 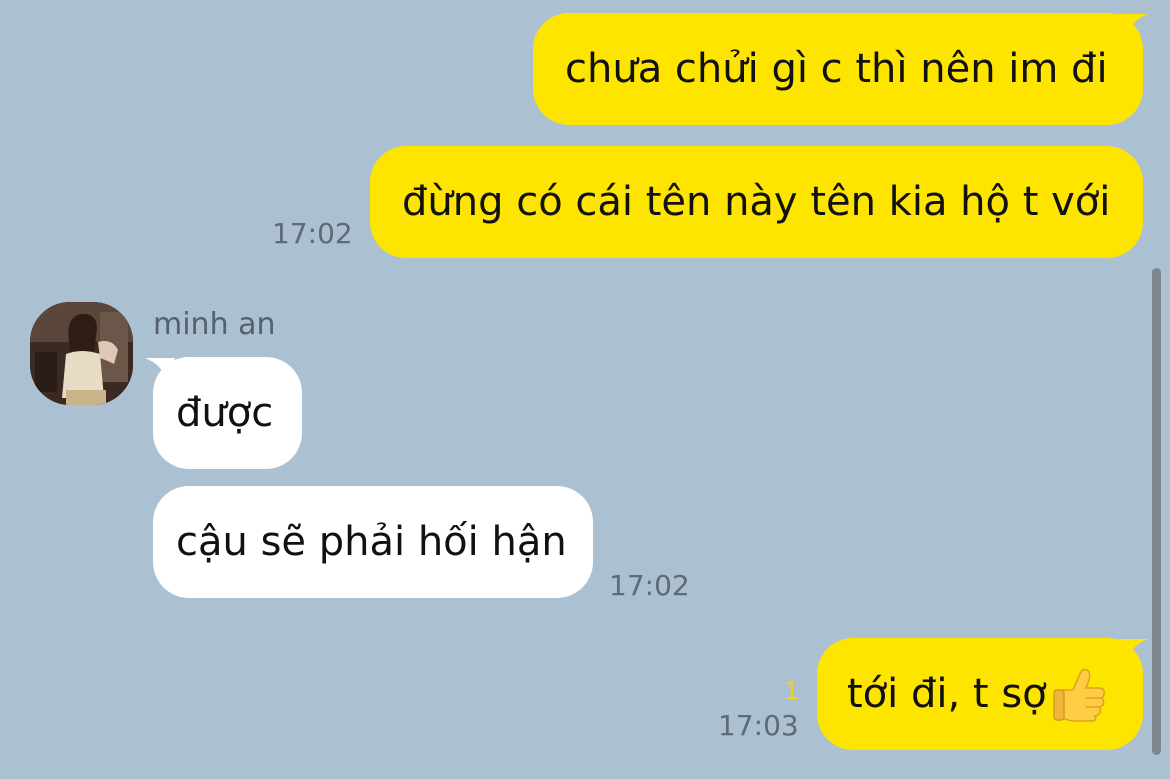 I want to click on outgoing-message-bubble: đừng có cái tên này tên kia hộ t với, so click(x=756, y=202).